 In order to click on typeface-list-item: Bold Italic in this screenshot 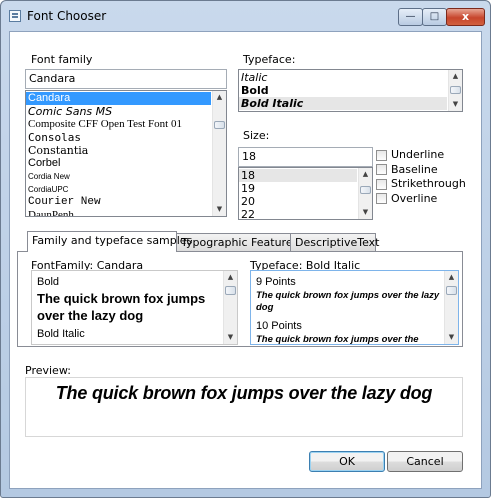, I will do `click(343, 103)`.